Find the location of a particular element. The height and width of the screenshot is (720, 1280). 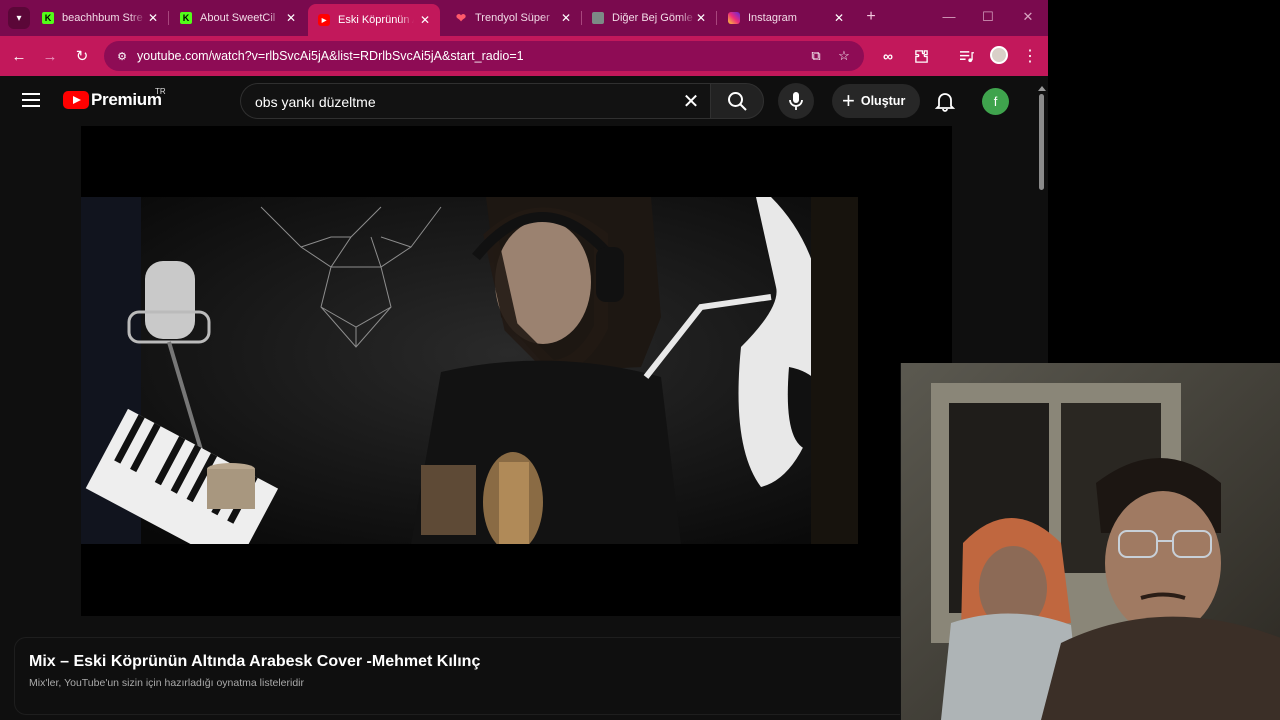

instagram-icon is located at coordinates (734, 18).